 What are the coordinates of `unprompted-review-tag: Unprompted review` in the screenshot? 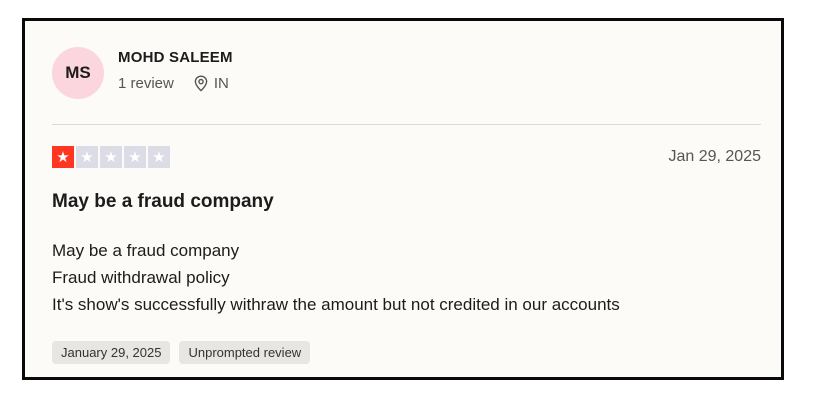 It's located at (245, 352).